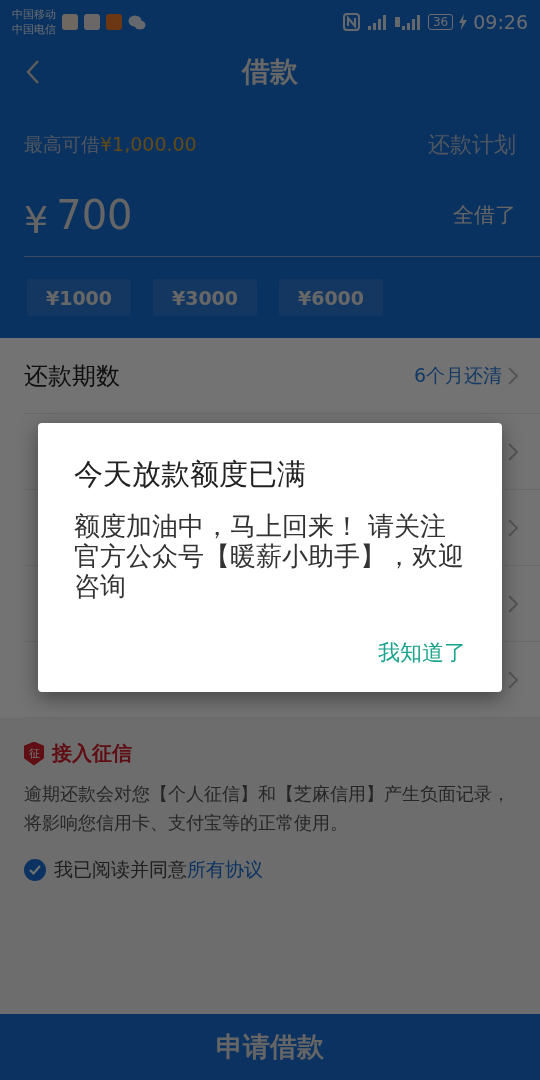 The height and width of the screenshot is (1080, 540). What do you see at coordinates (270, 72) in the screenshot?
I see `page-title: 借款` at bounding box center [270, 72].